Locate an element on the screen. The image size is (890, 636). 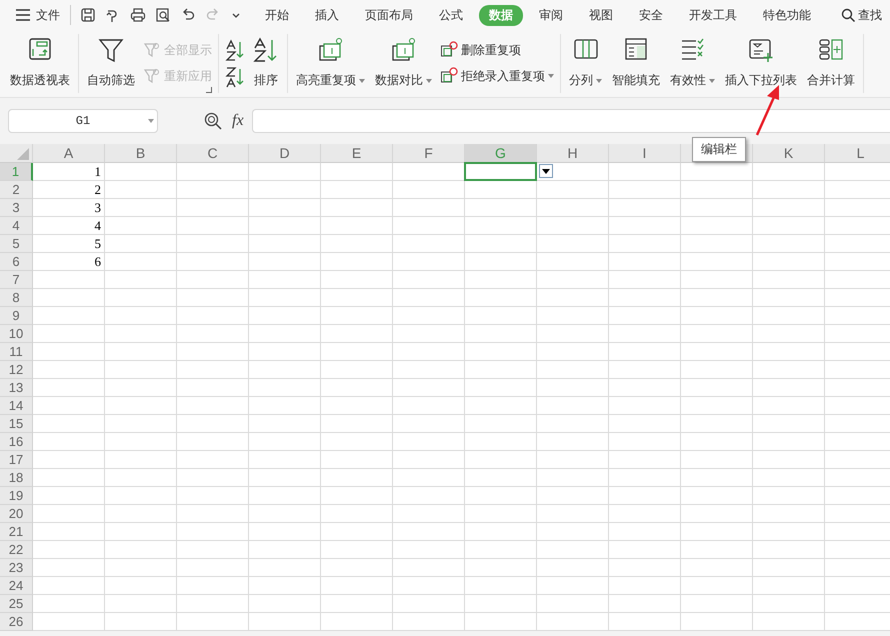
row-header: 2 is located at coordinates (16, 190).